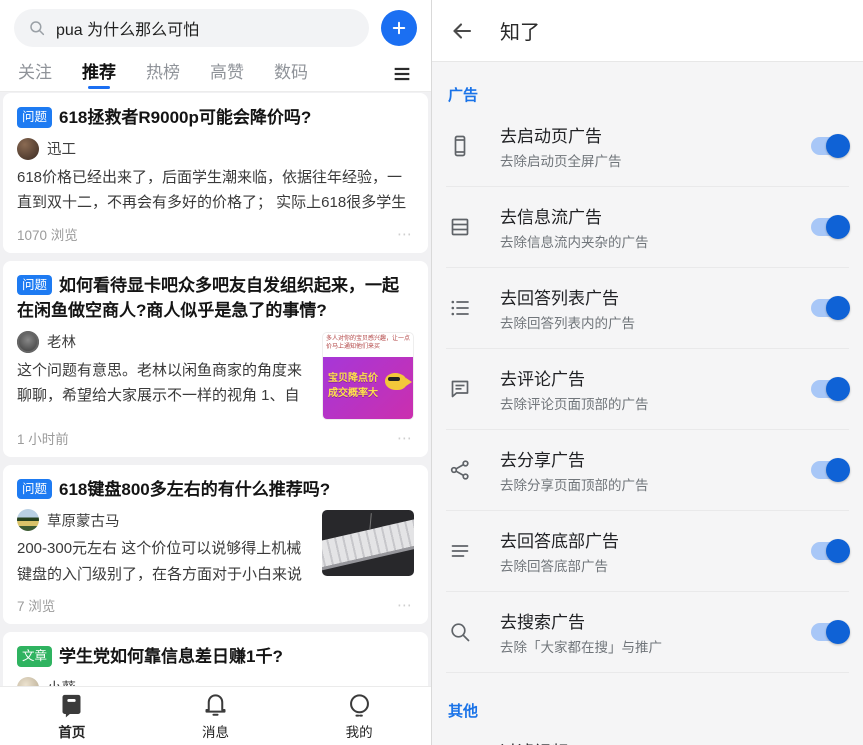  I want to click on tab-digital: 数码, so click(291, 73).